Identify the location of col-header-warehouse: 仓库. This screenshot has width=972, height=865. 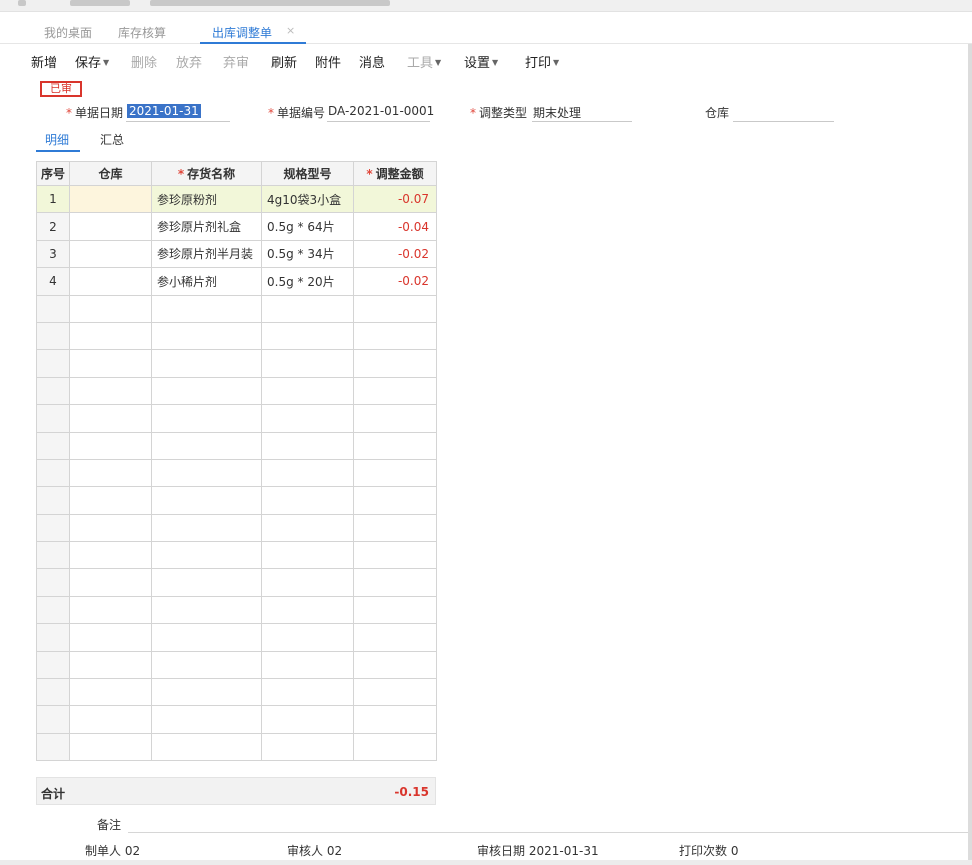
(110, 173).